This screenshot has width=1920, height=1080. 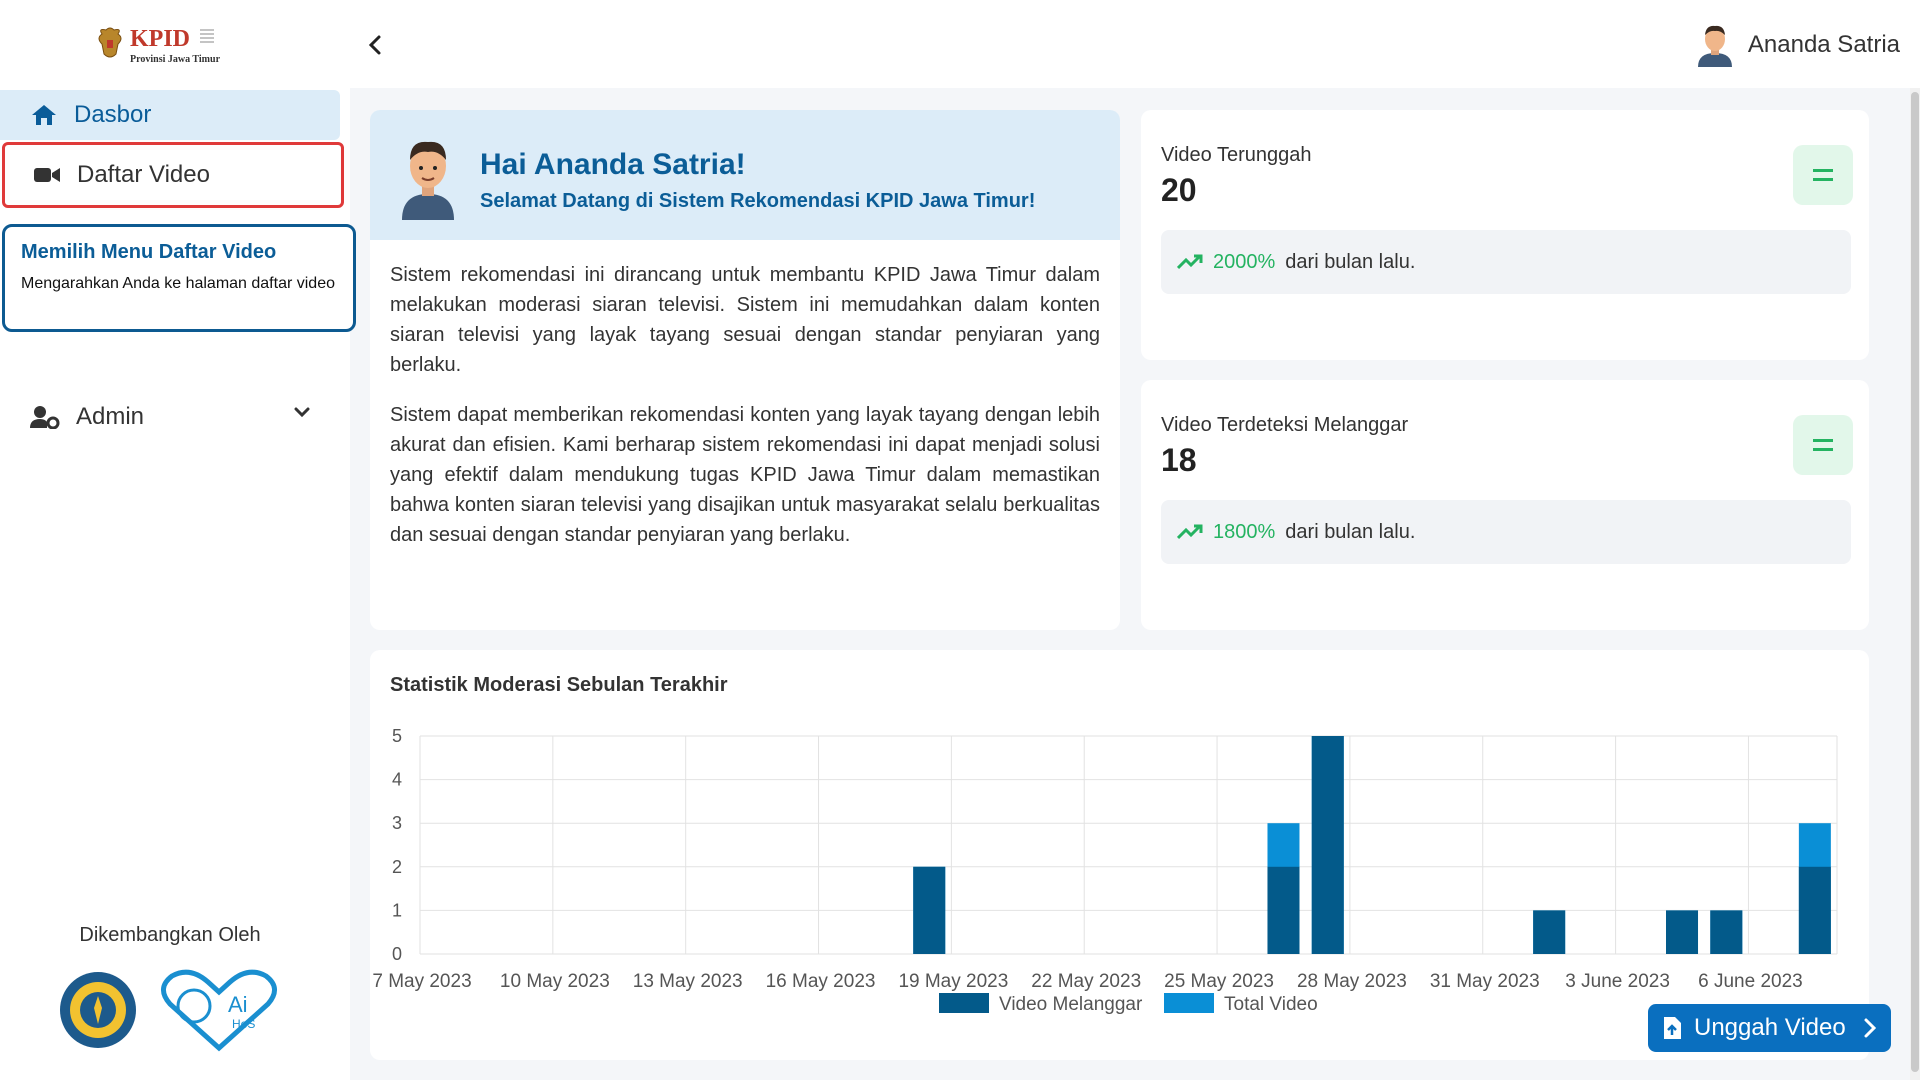 What do you see at coordinates (1485, 981) in the screenshot?
I see `x-tick-label: 31 May 2023` at bounding box center [1485, 981].